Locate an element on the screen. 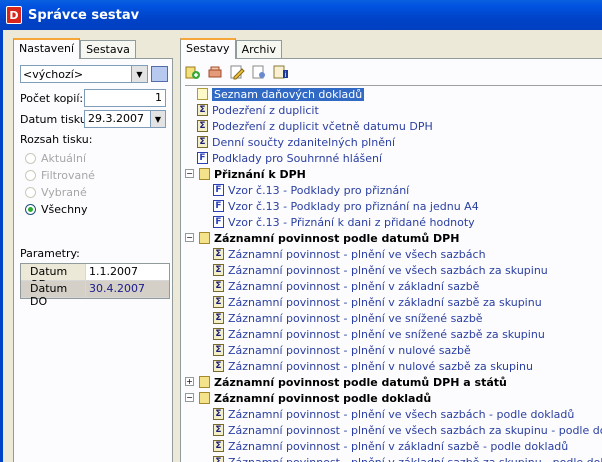 The image size is (602, 462). radio-vsechny: Všechny is located at coordinates (56, 209).